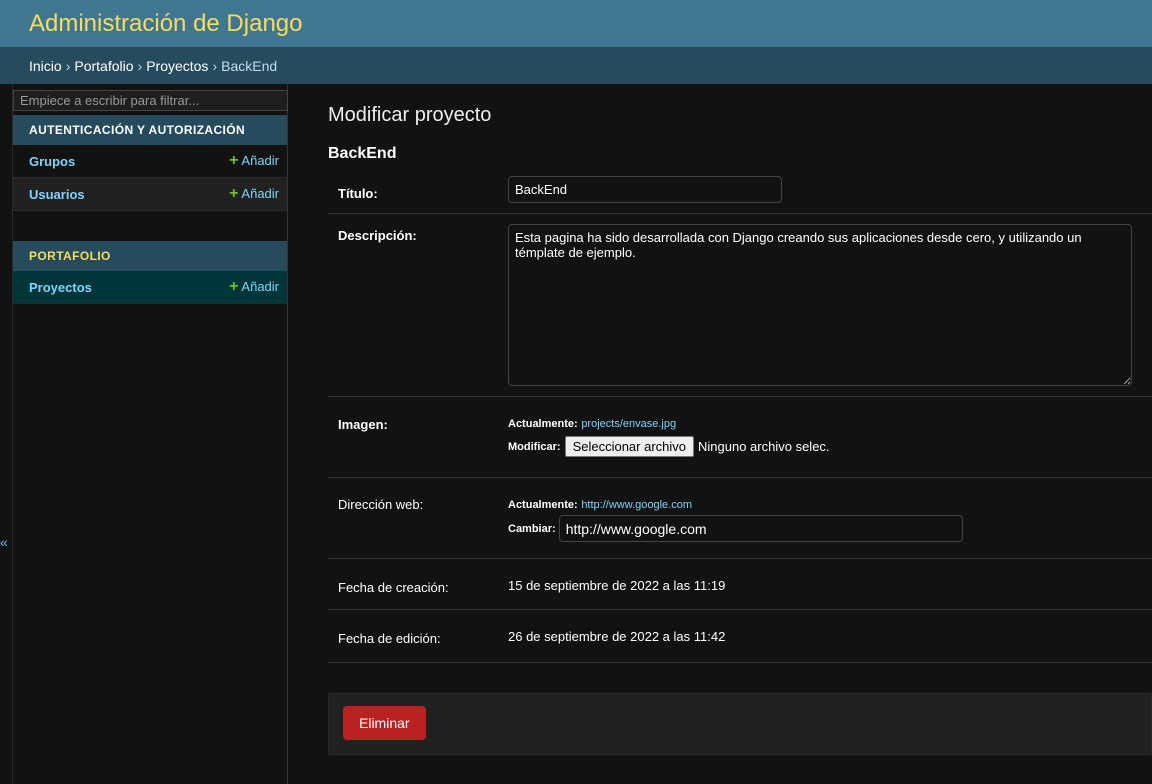 The width and height of the screenshot is (1152, 784). I want to click on delete-button: Eliminar, so click(384, 723).